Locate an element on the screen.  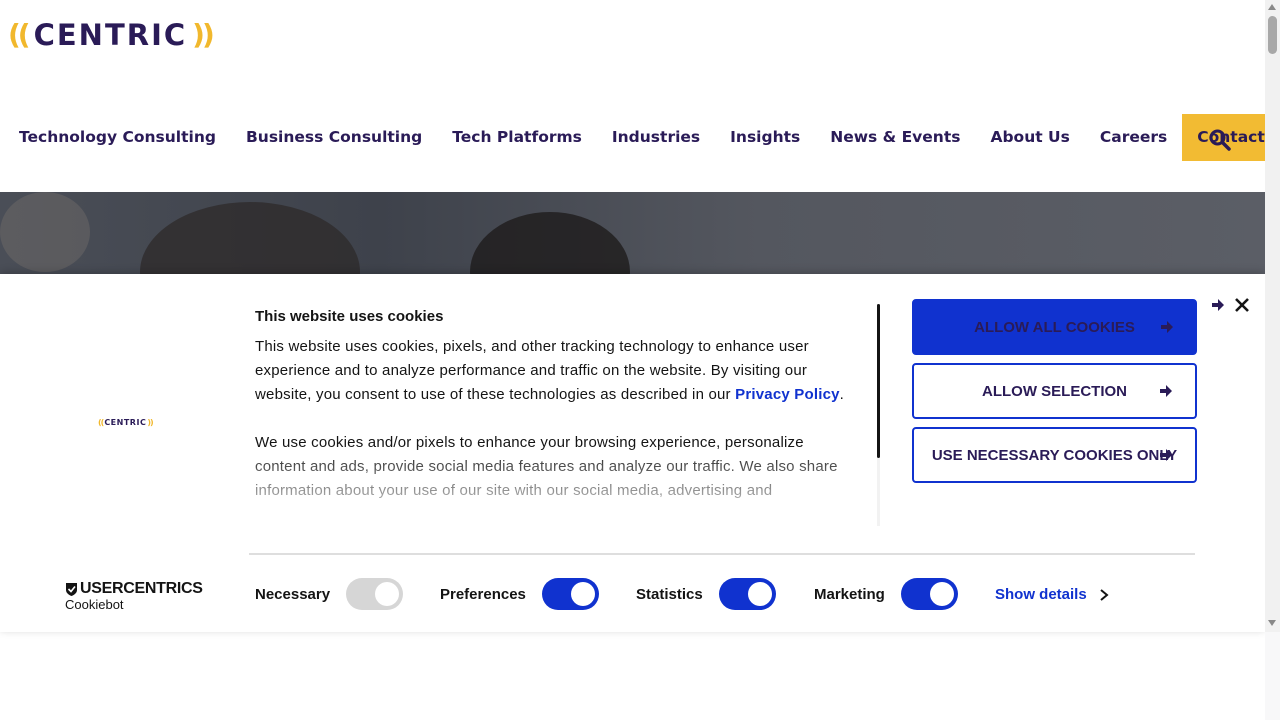
cookie-text-scroll-thumb is located at coordinates (878, 381).